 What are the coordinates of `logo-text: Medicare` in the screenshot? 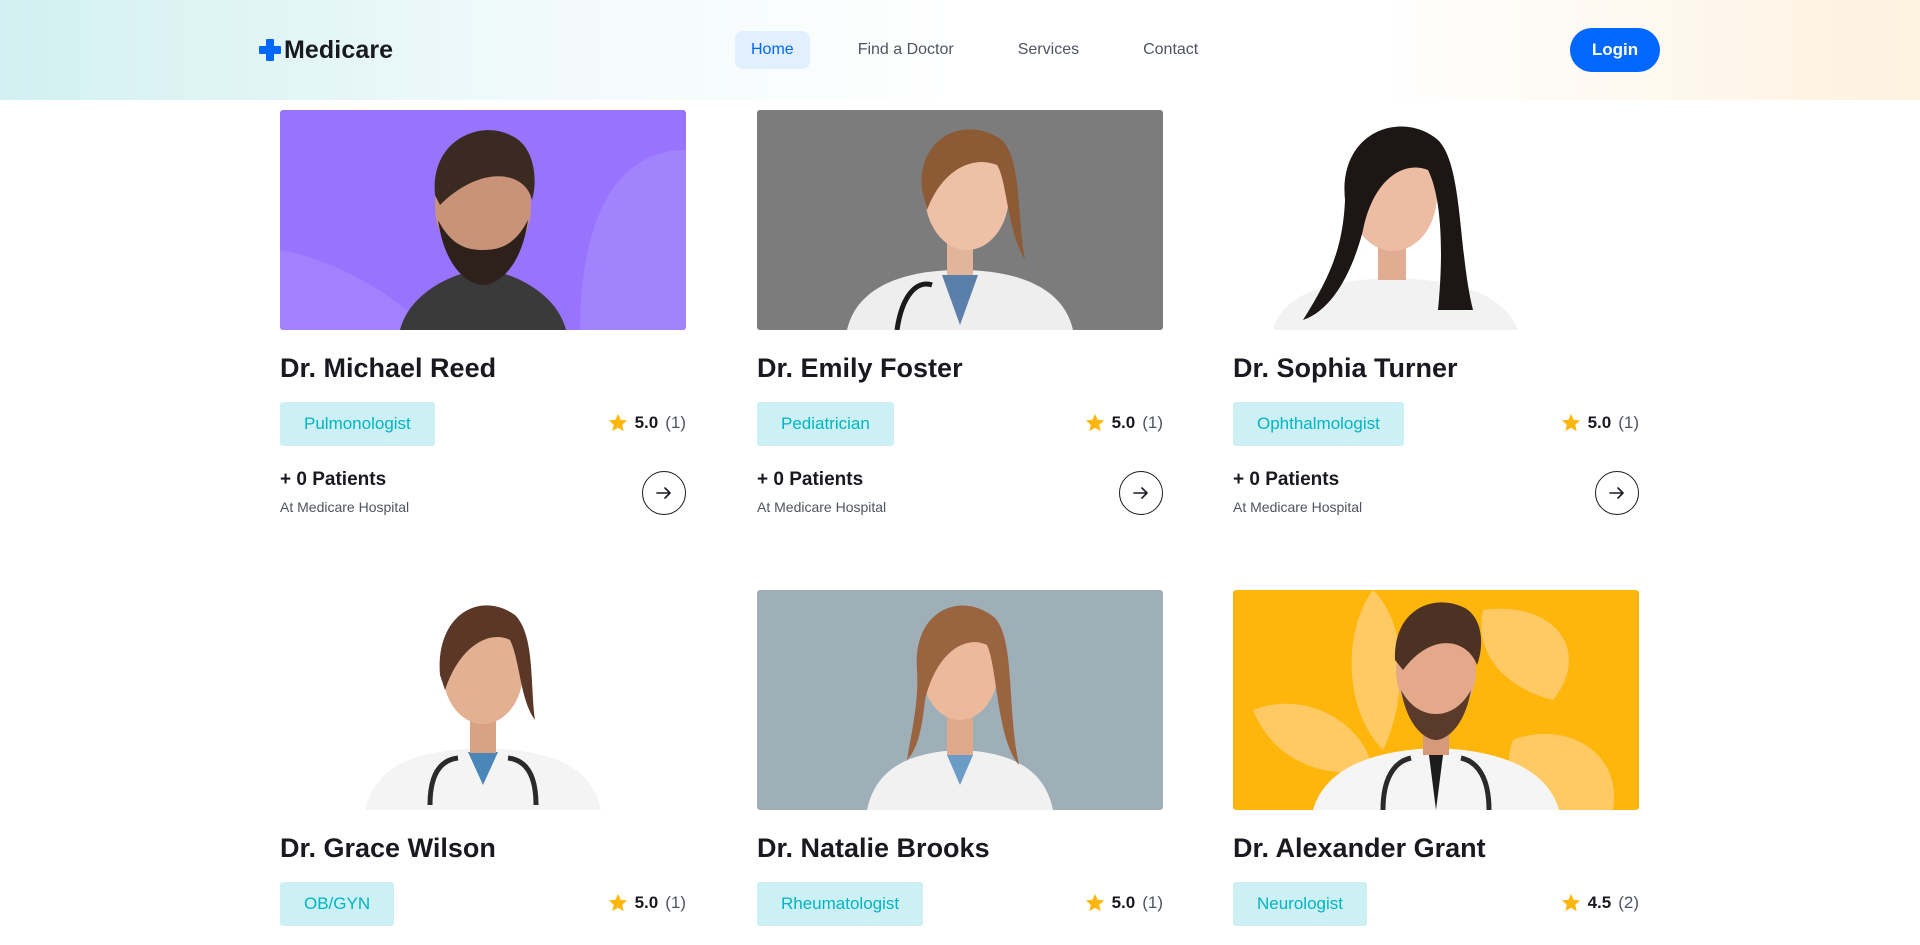 It's located at (339, 49).